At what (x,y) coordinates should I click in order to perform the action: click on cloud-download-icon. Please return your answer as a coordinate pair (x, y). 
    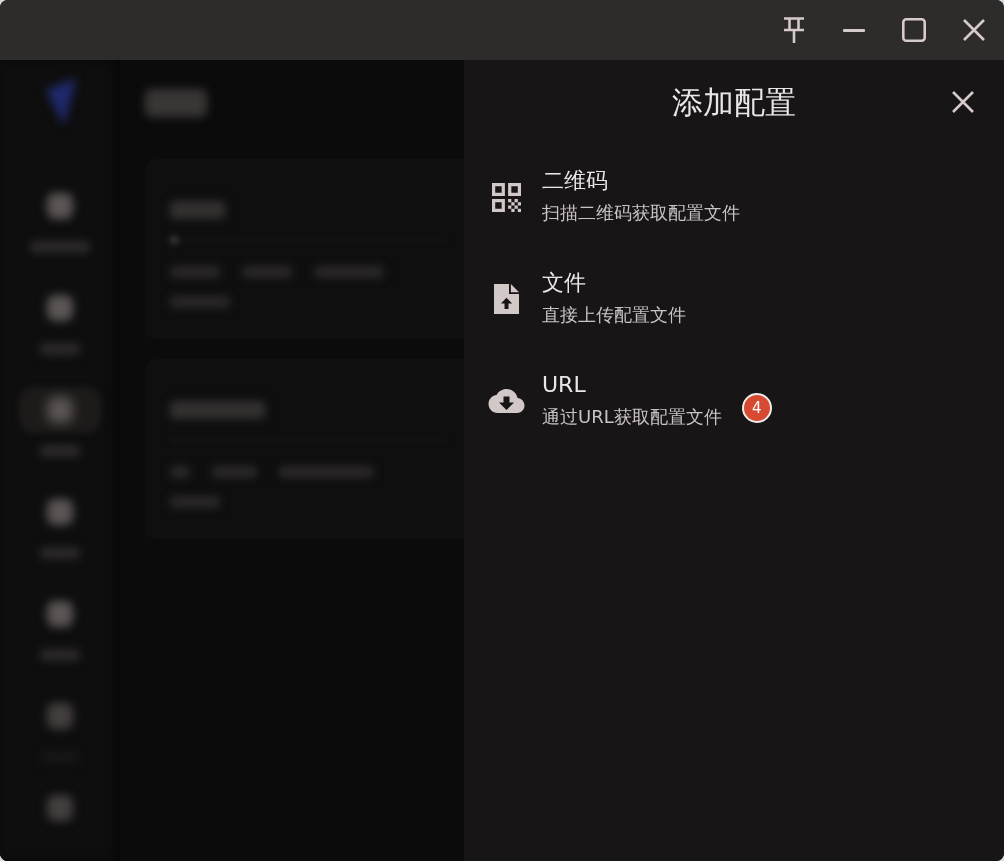
    Looking at the image, I should click on (506, 401).